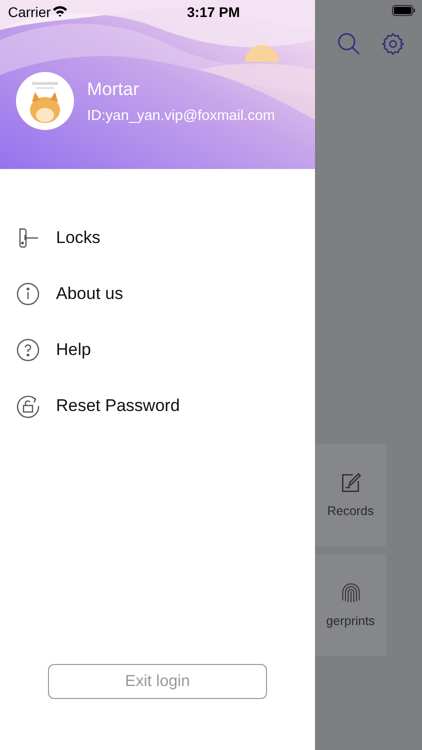 The image size is (422, 750). What do you see at coordinates (157, 238) in the screenshot?
I see `menu-item: Locks` at bounding box center [157, 238].